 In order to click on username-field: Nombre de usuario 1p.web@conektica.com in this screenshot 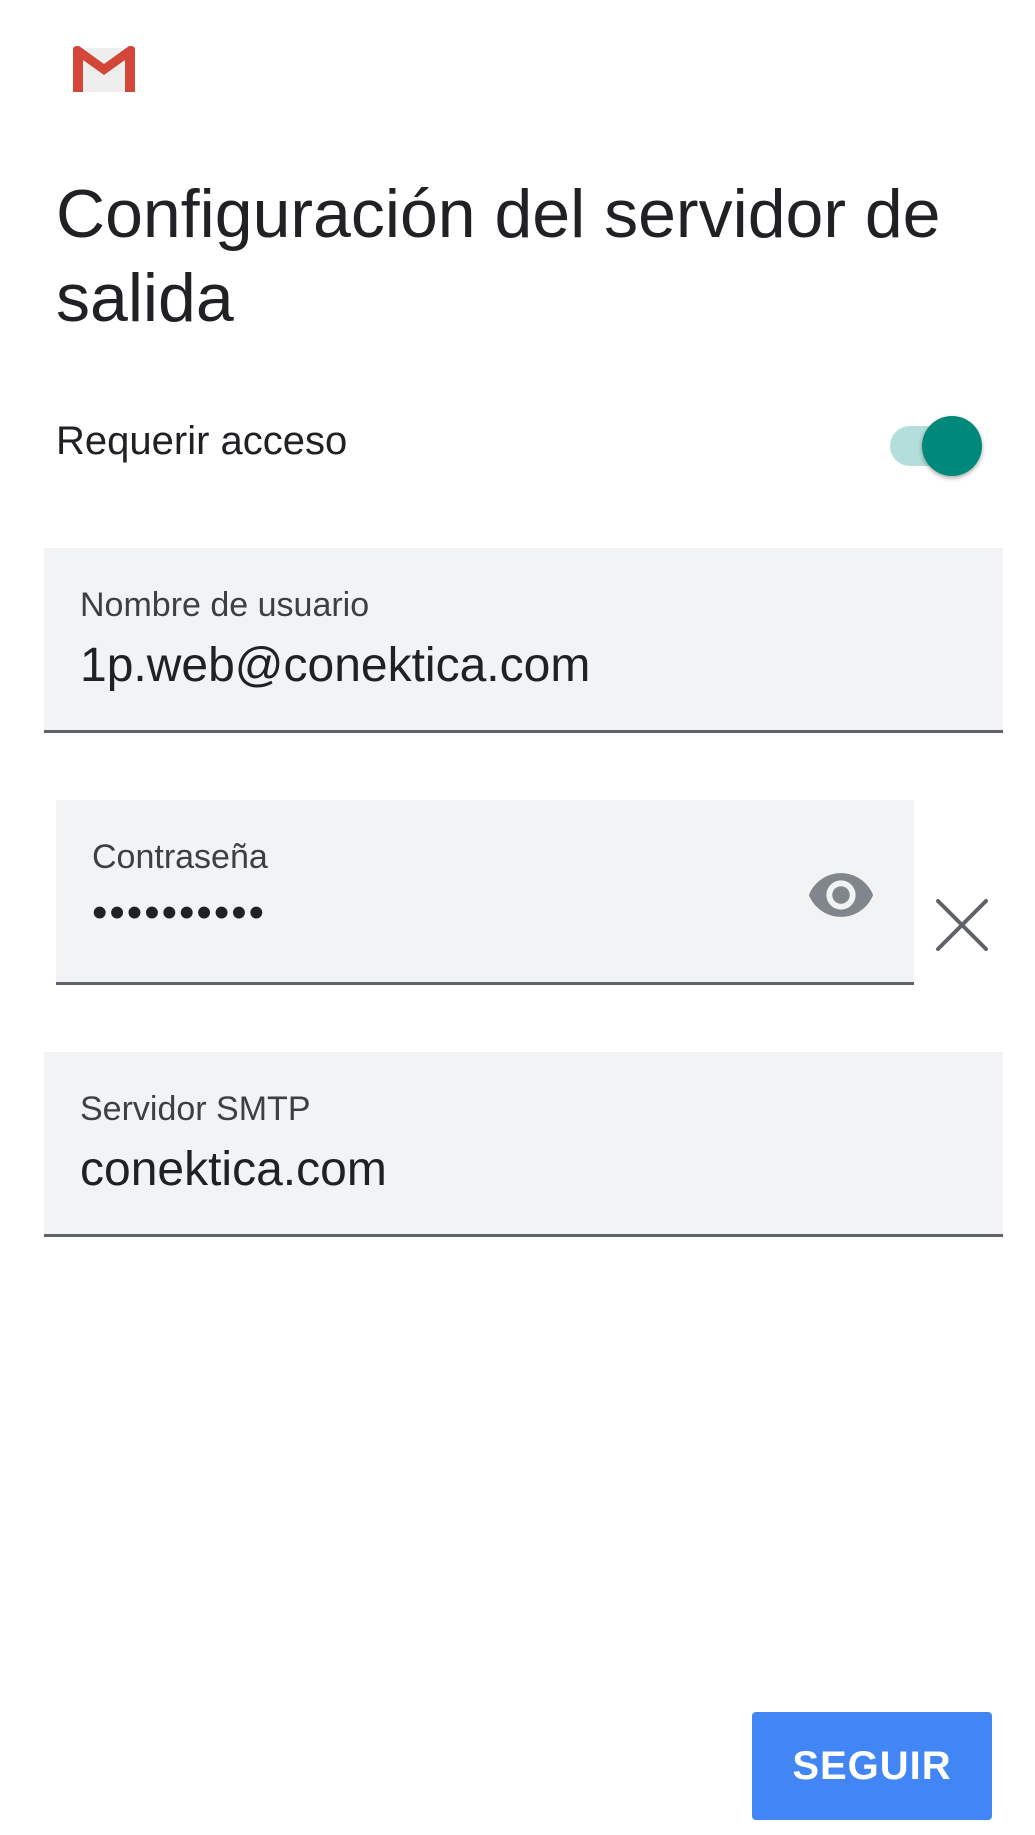, I will do `click(523, 640)`.